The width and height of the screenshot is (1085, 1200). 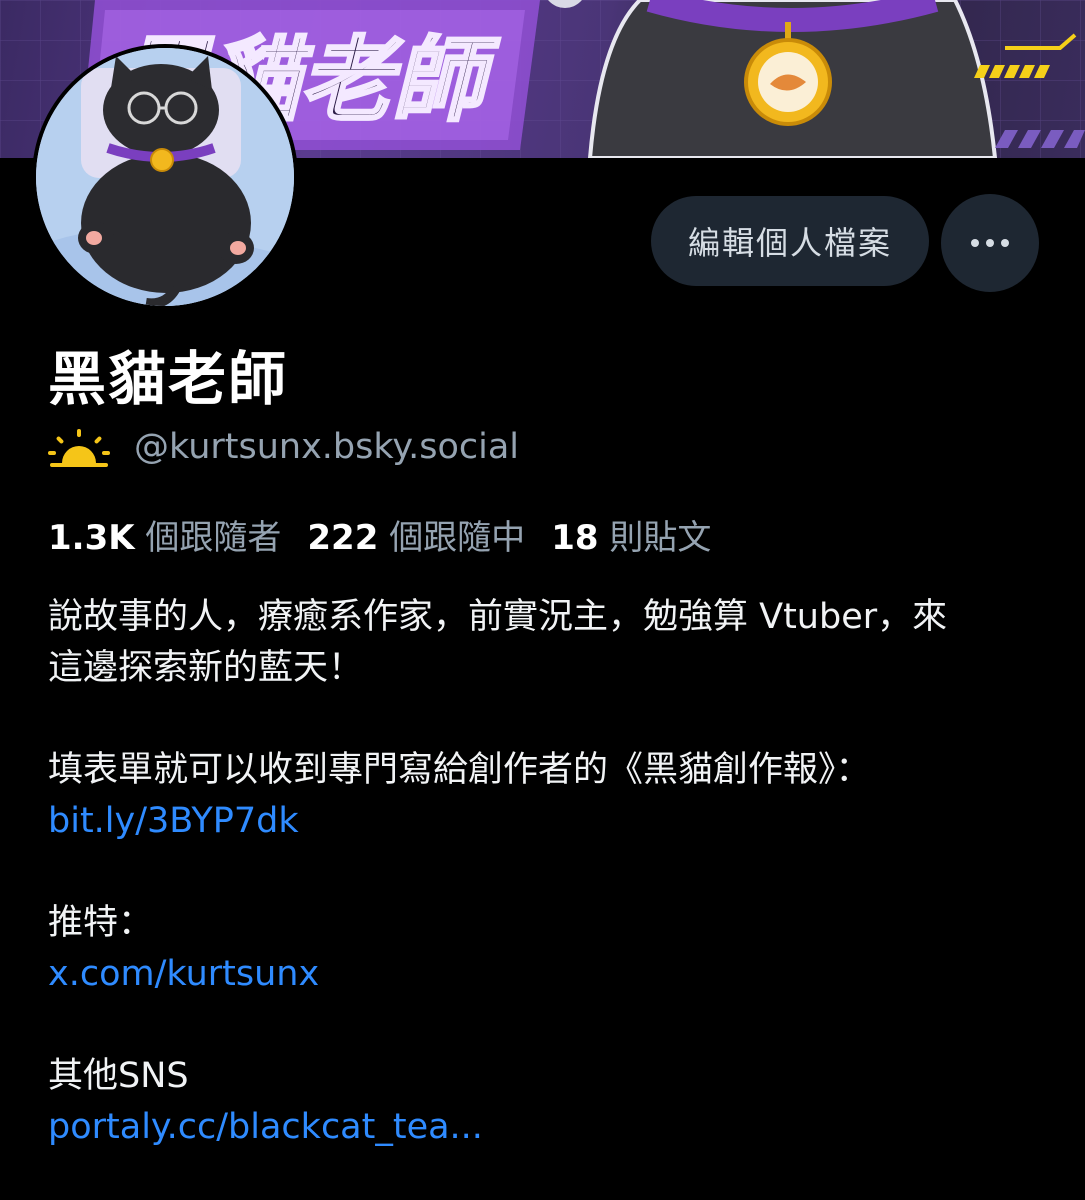 I want to click on profile-stats: 1.3K 個跟隨者 222 個跟隨中 18 則貼文, so click(x=392, y=534).